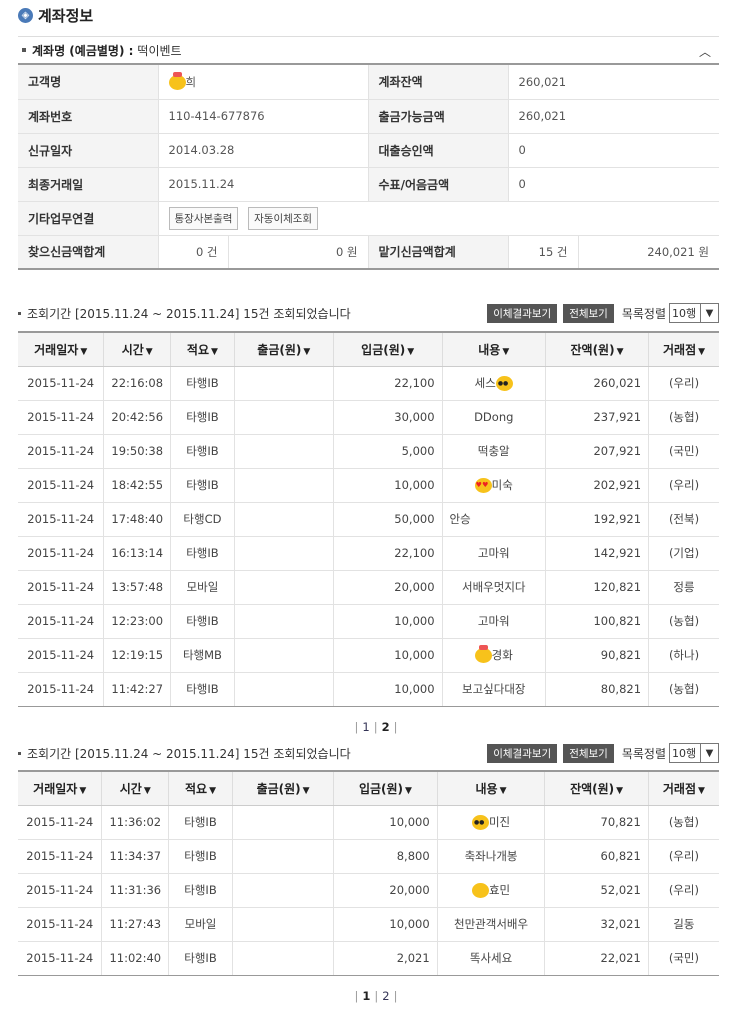 The width and height of the screenshot is (752, 1021). I want to click on withdrawable-value: 260,021, so click(613, 116).